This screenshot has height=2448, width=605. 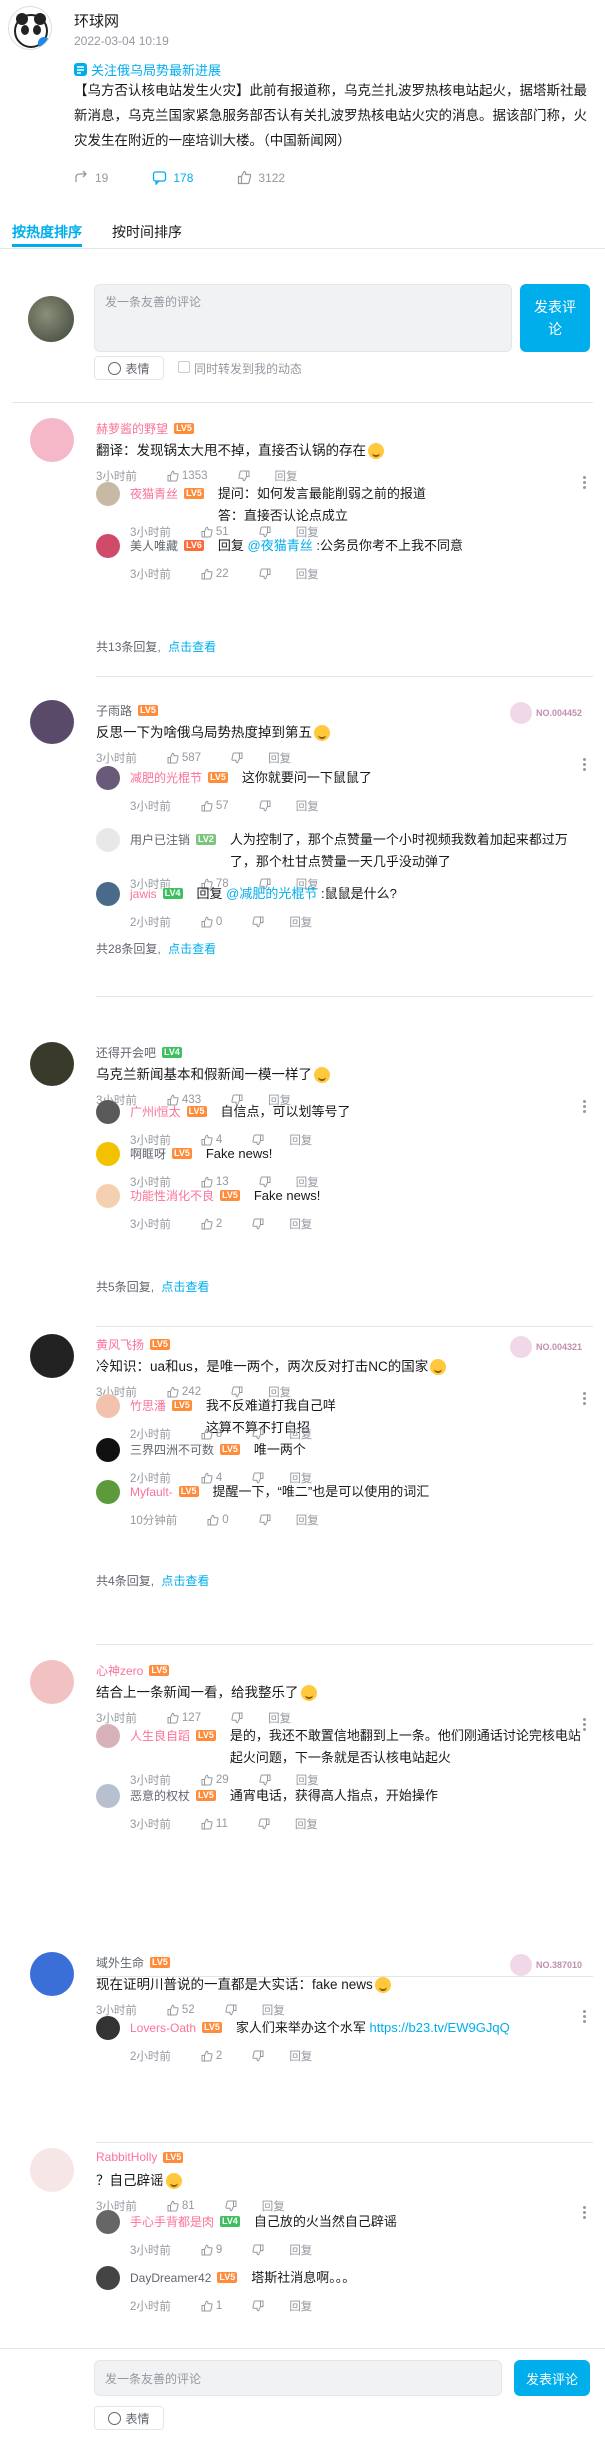 I want to click on author-avatar, so click(x=30, y=28).